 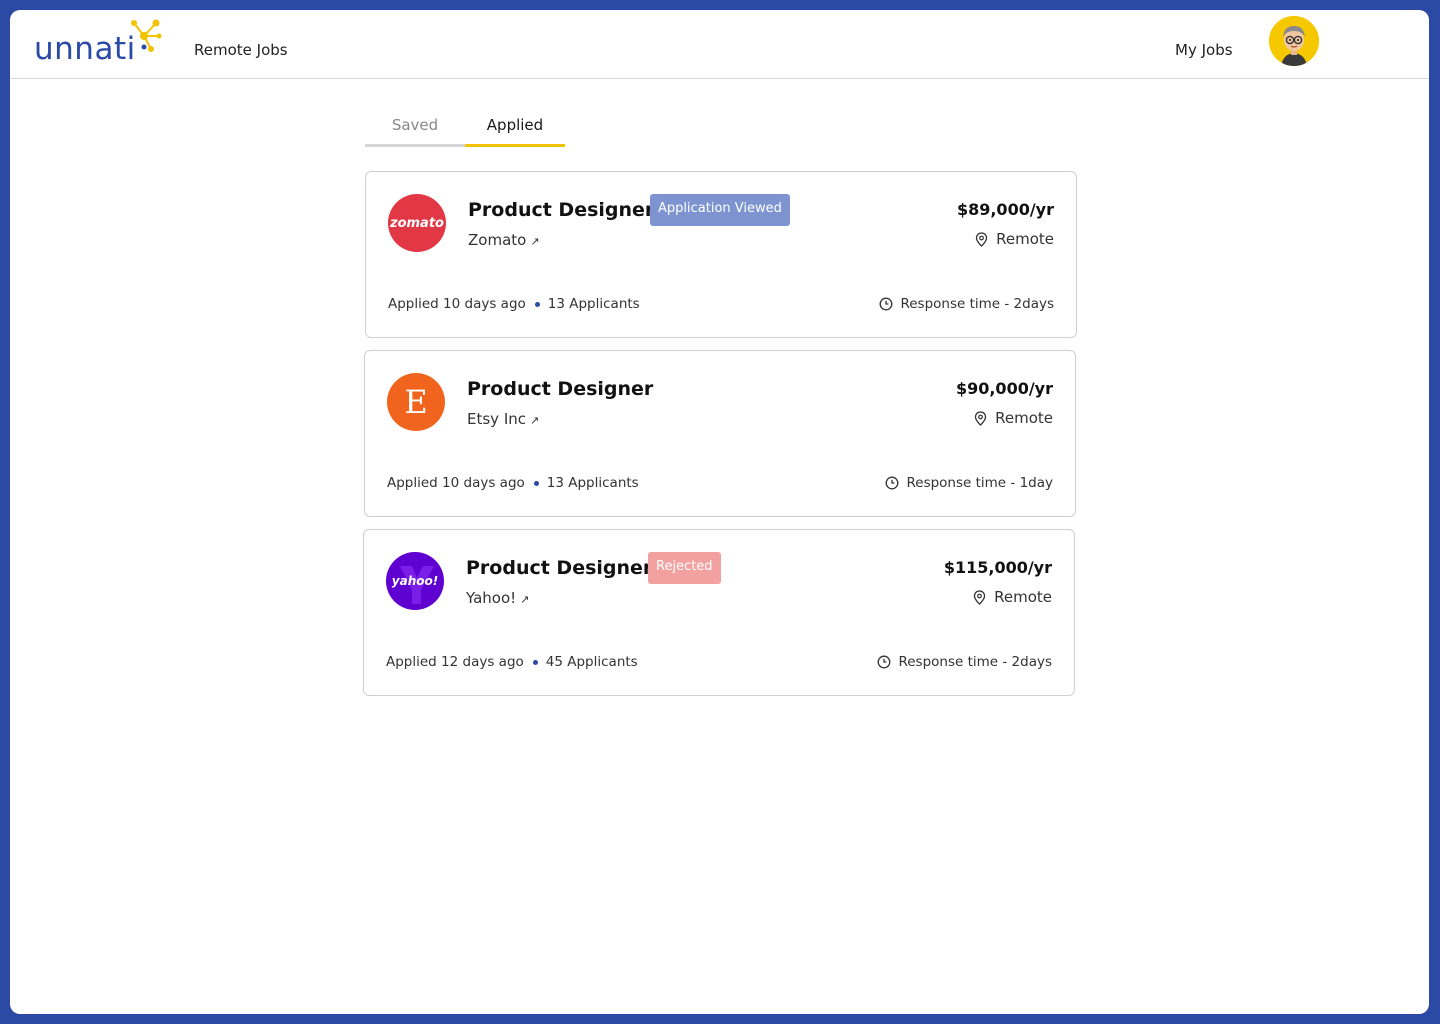 What do you see at coordinates (241, 50) in the screenshot?
I see `nav-remote-jobs: Remote Jobs` at bounding box center [241, 50].